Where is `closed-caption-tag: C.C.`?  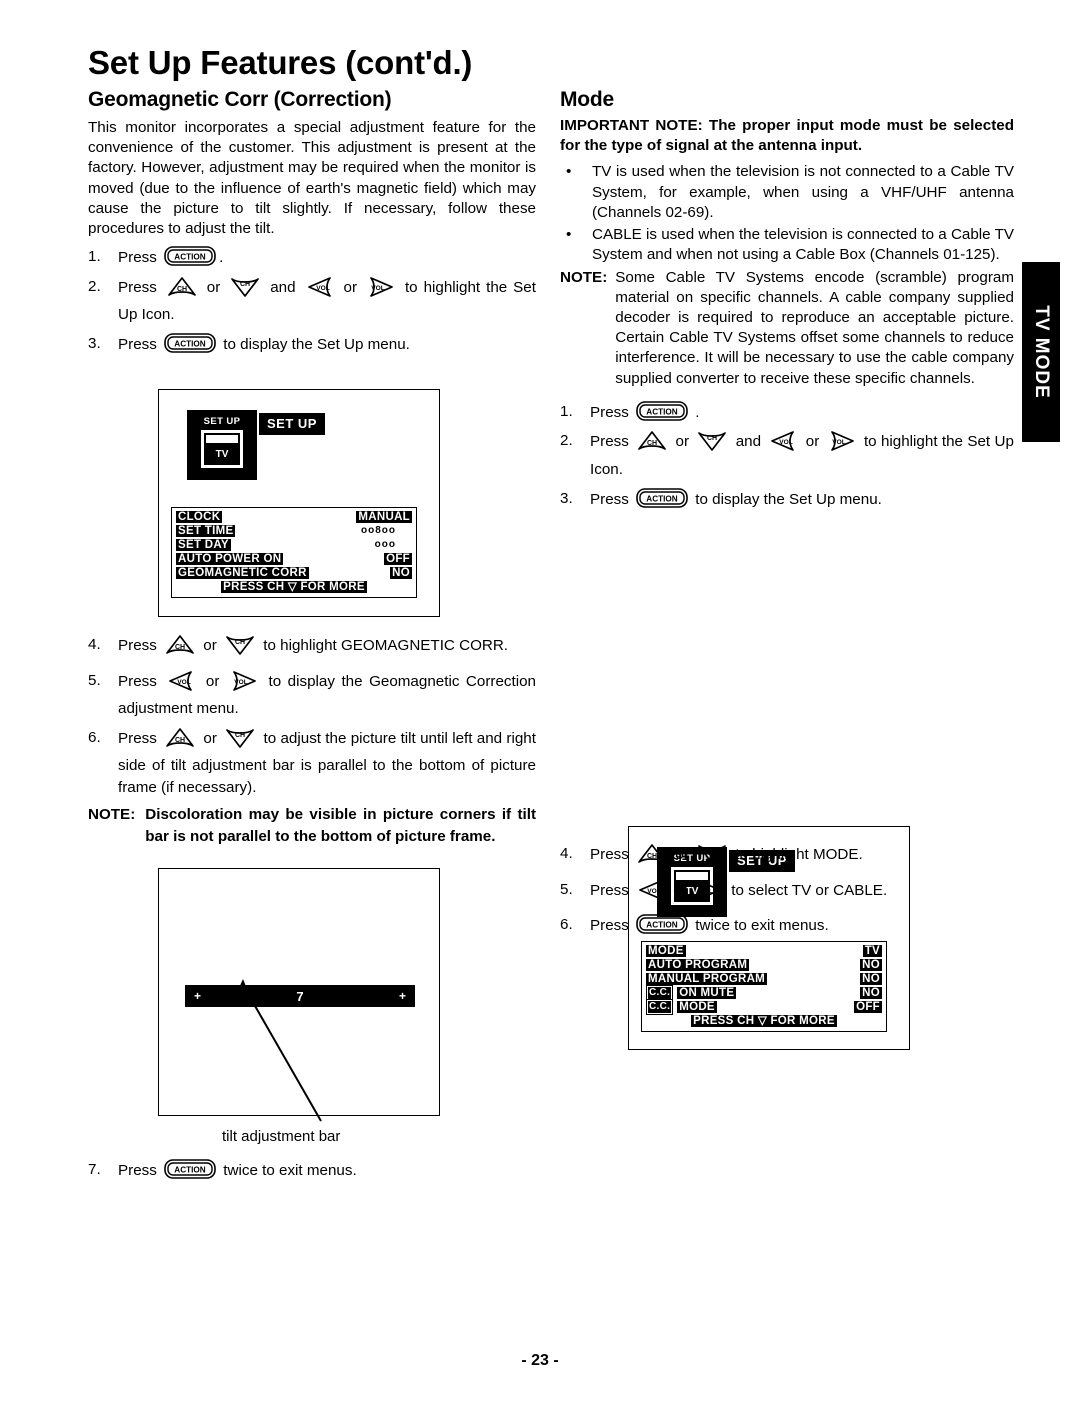
closed-caption-tag: C.C. is located at coordinates (660, 1007).